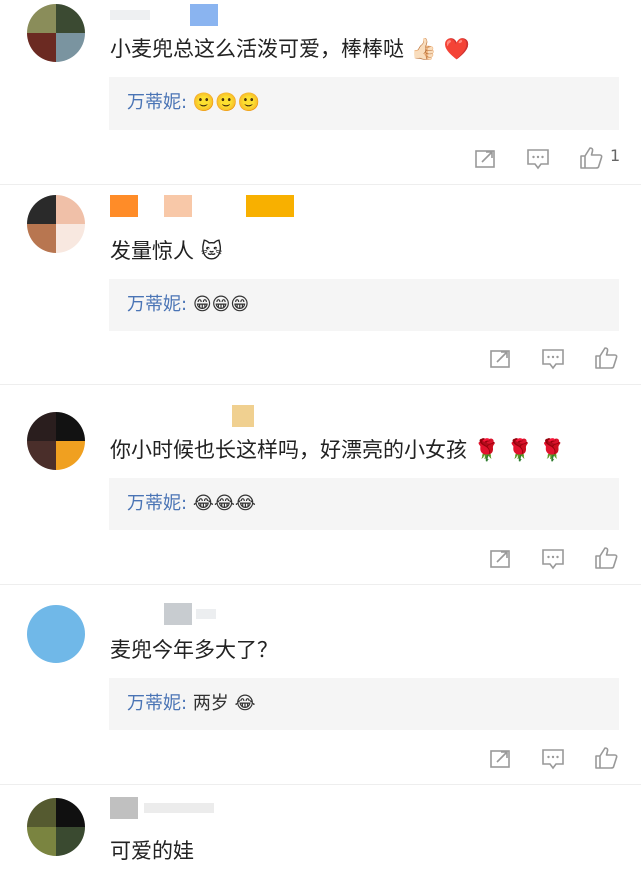  I want to click on reply-box: 万蒂妮: 😁😁😁, so click(364, 305).